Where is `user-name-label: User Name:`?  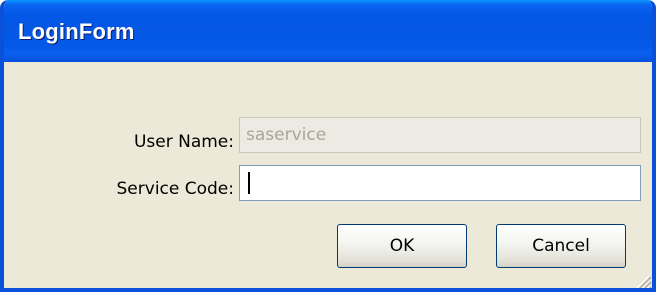 user-name-label: User Name: is located at coordinates (183, 142).